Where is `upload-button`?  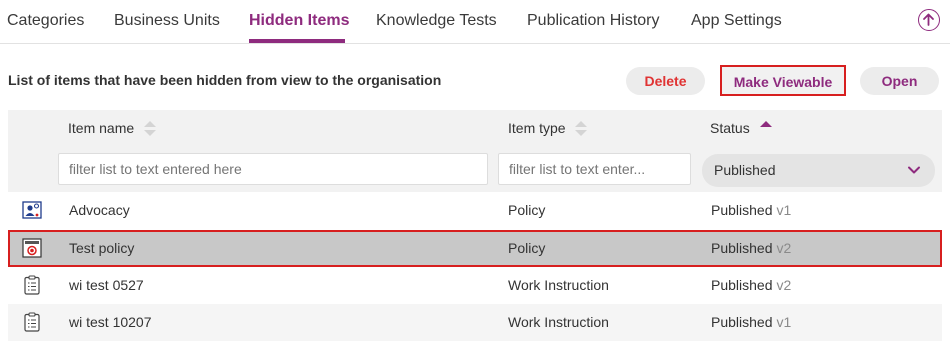
upload-button is located at coordinates (929, 20).